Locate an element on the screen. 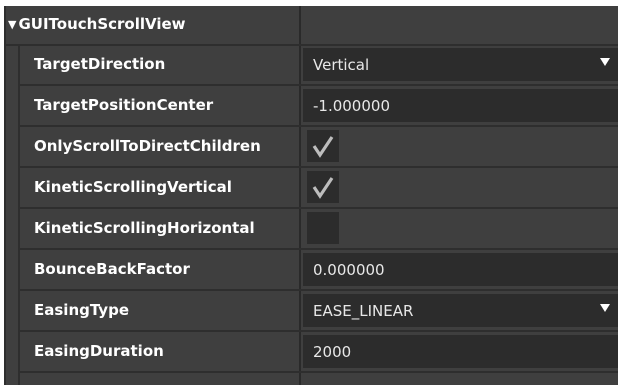 Image resolution: width=626 pixels, height=385 pixels. property-label-target-position-center: TargetPositionCenter is located at coordinates (124, 105).